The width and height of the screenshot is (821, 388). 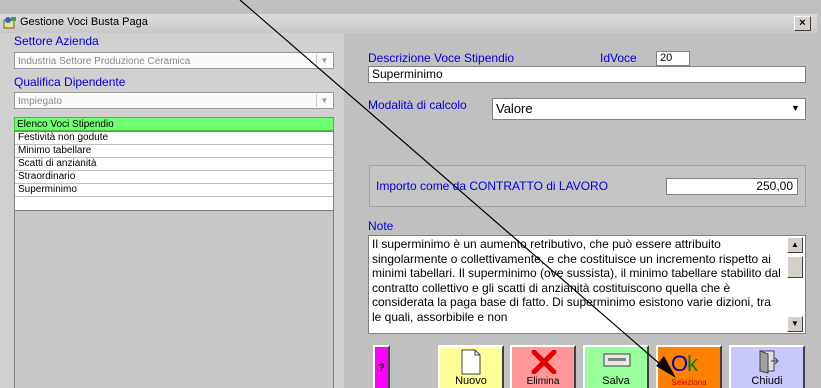 I want to click on chiudi-button: Chiudi, so click(x=767, y=366).